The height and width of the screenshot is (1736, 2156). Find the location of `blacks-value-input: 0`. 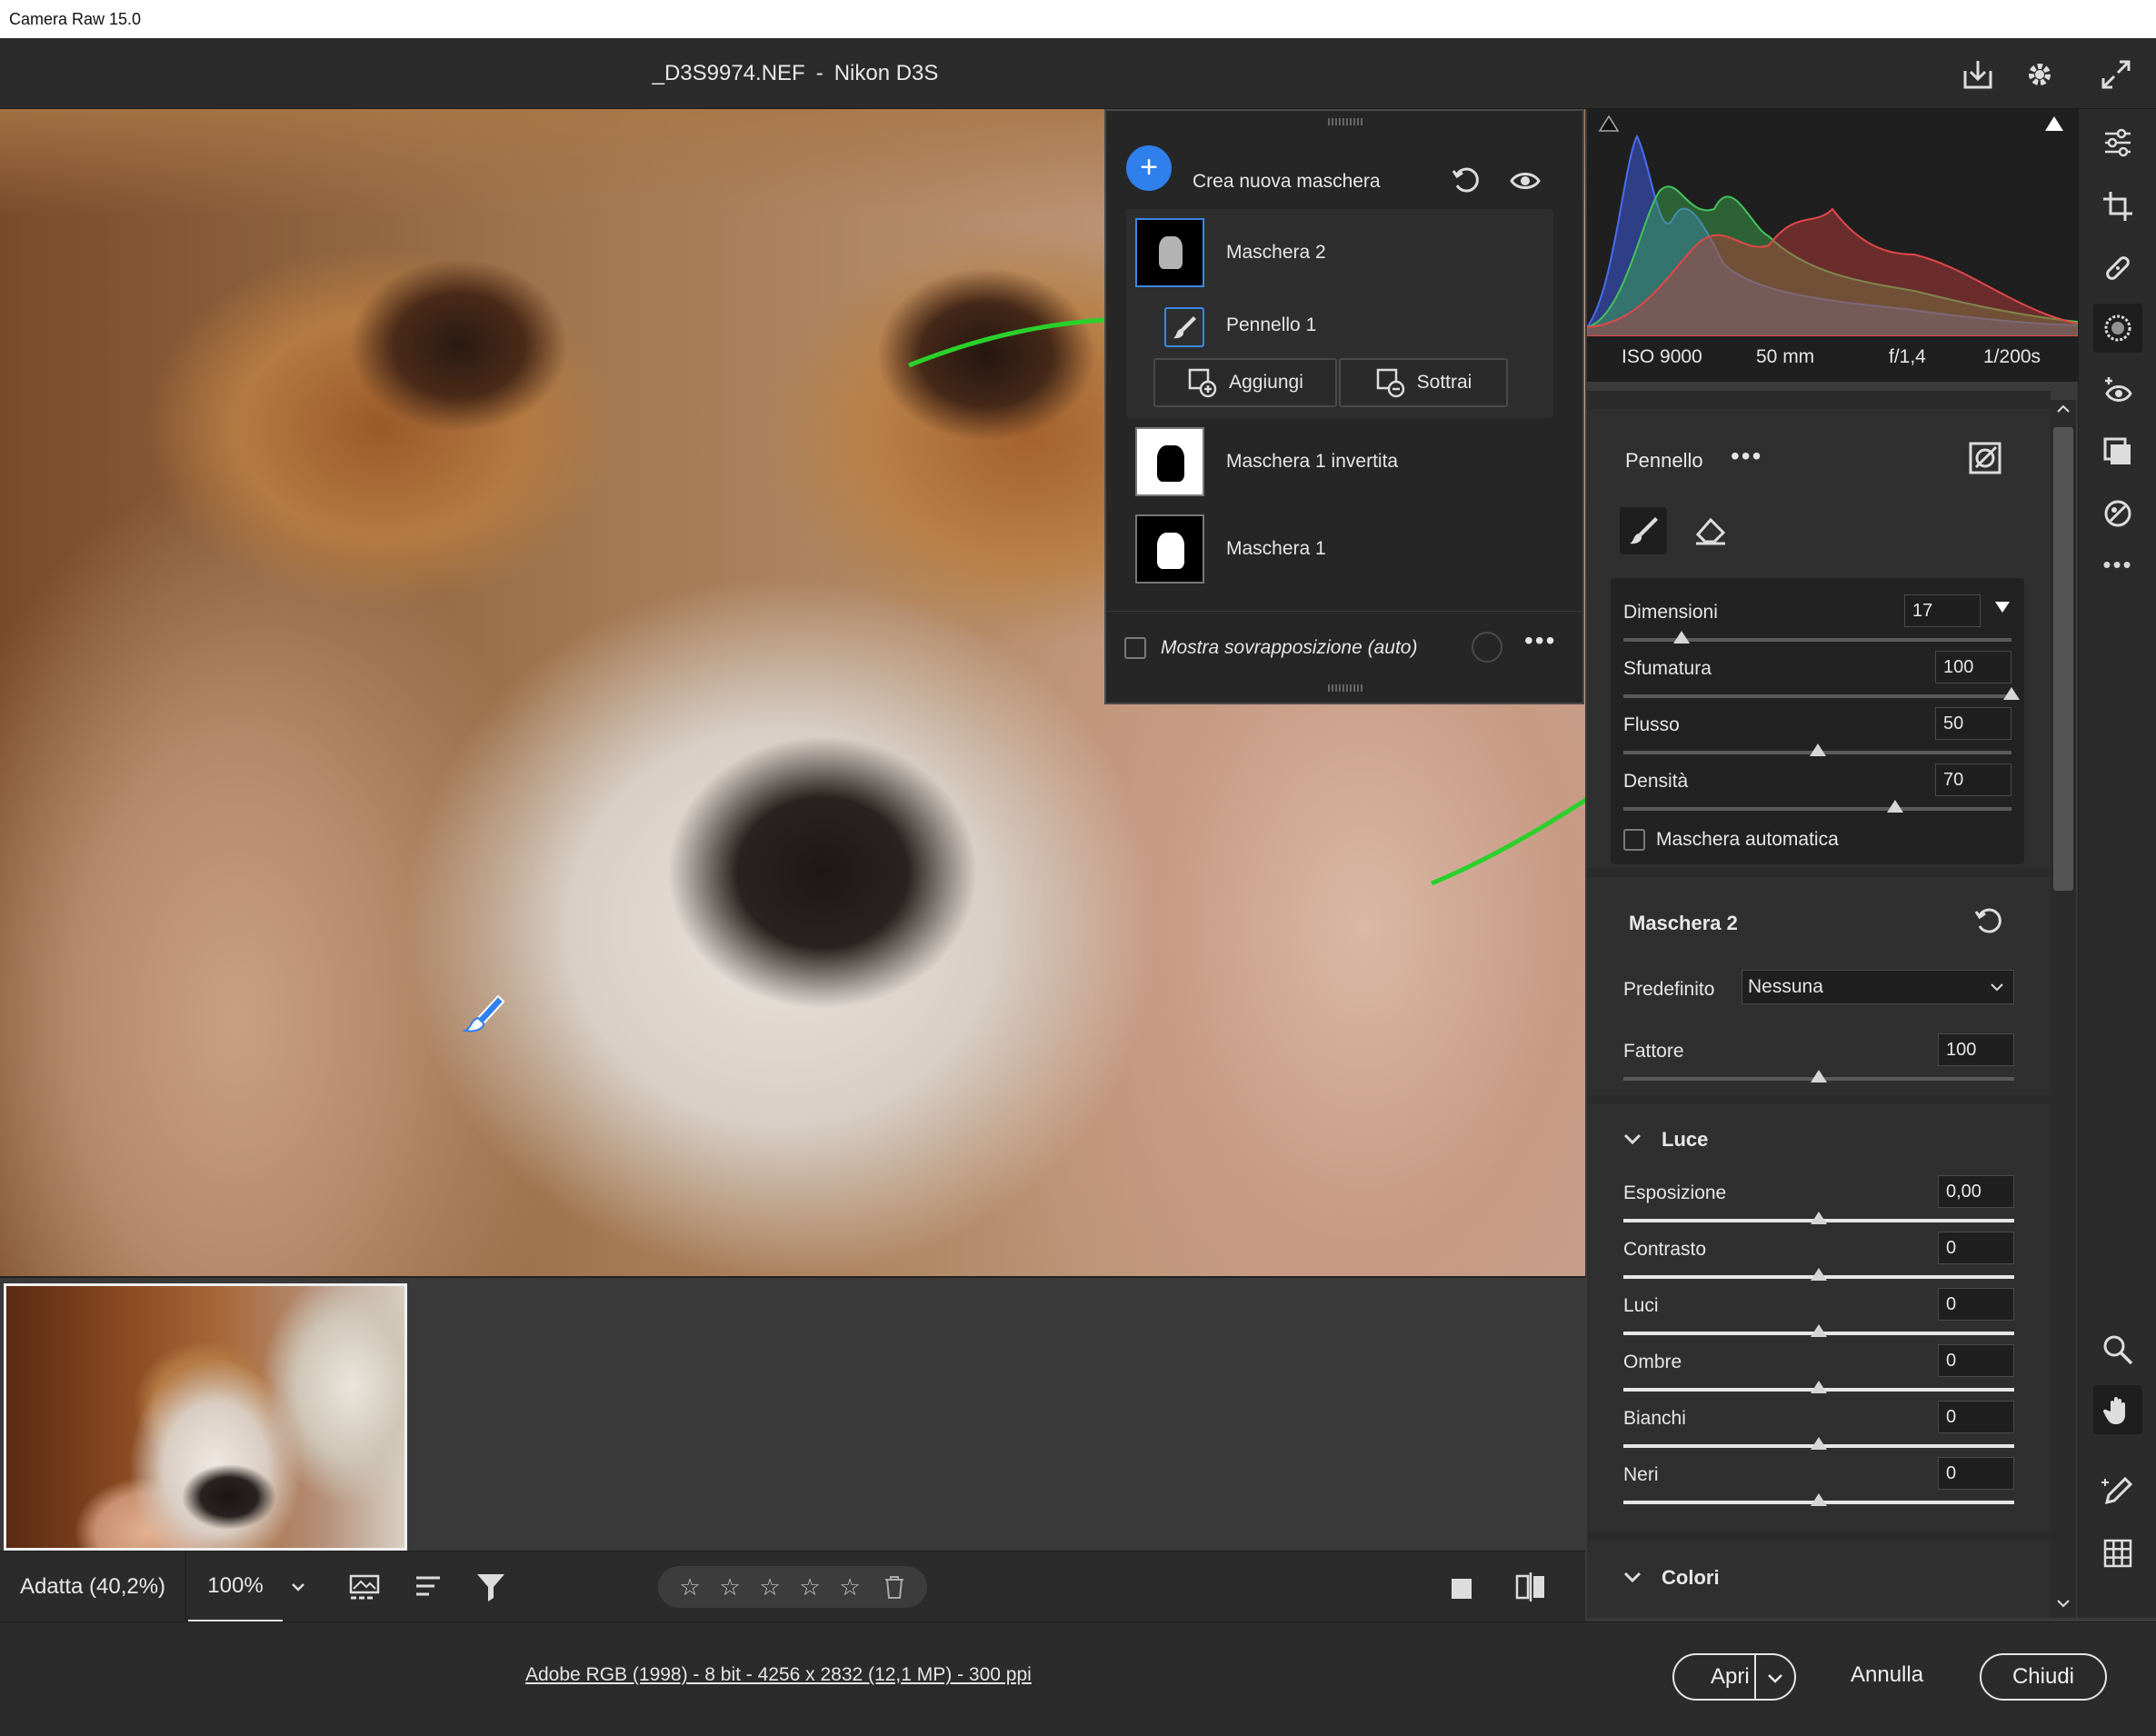

blacks-value-input: 0 is located at coordinates (1976, 1474).